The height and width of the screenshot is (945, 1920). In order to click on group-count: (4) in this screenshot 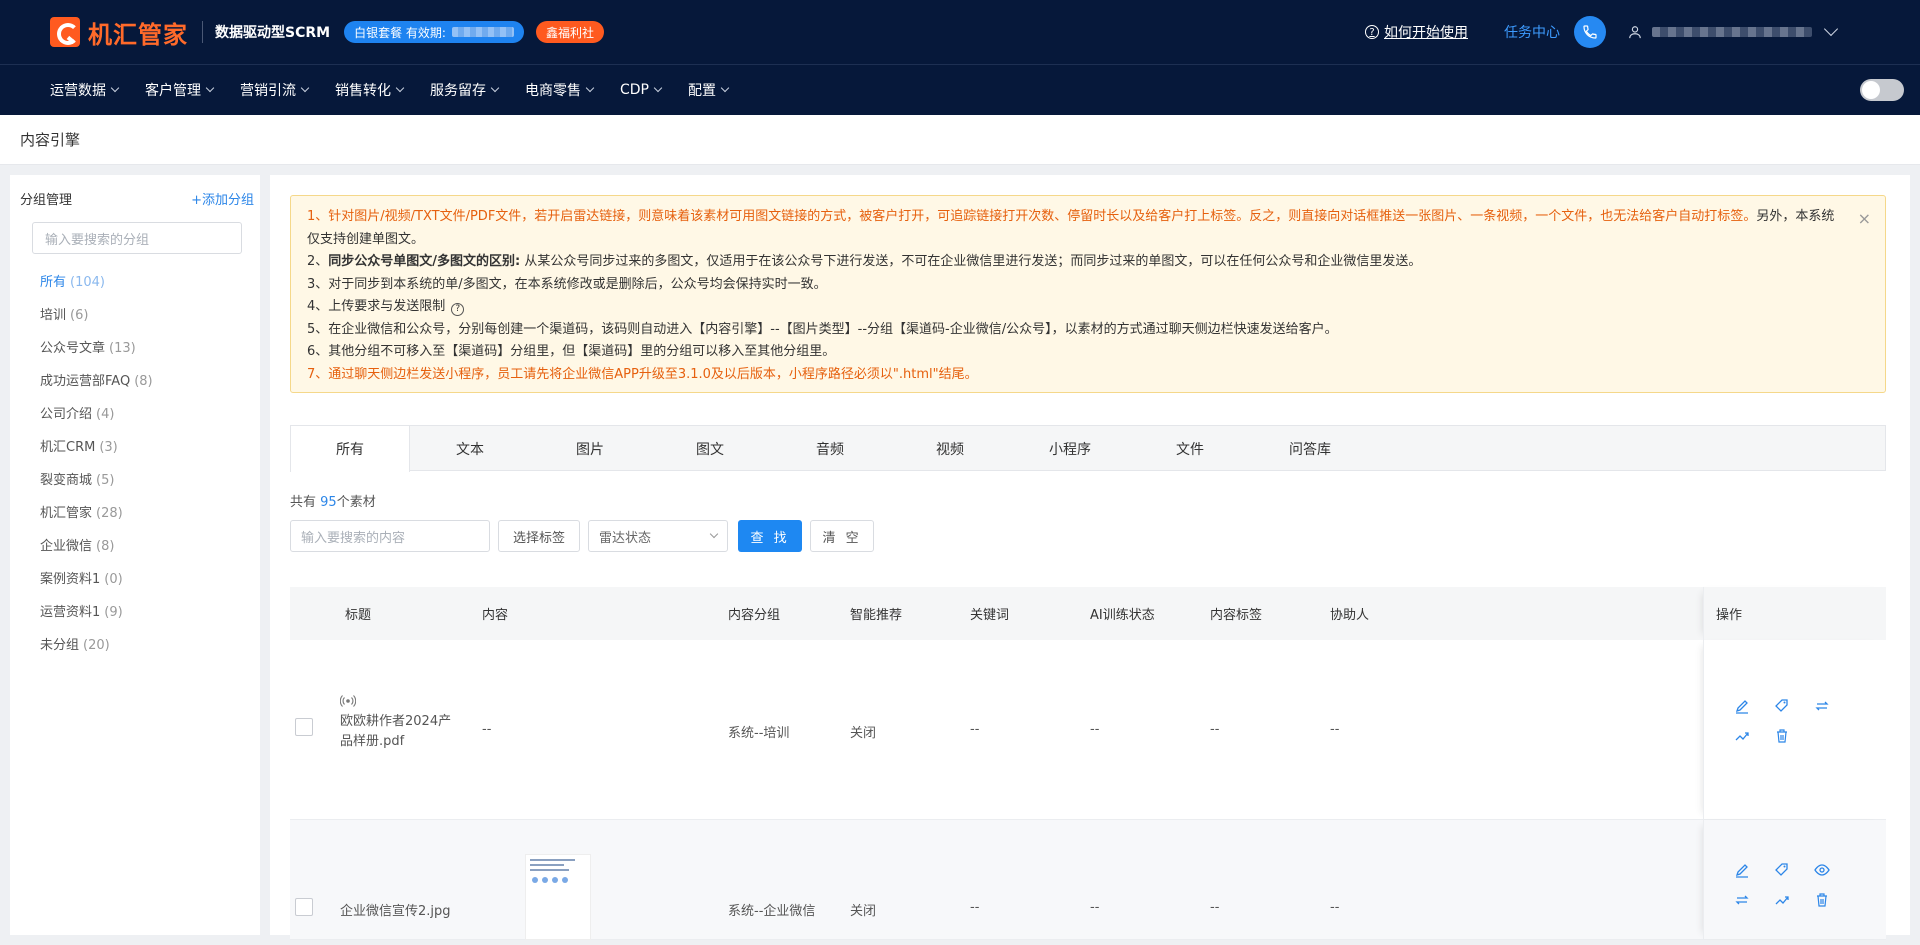, I will do `click(105, 414)`.